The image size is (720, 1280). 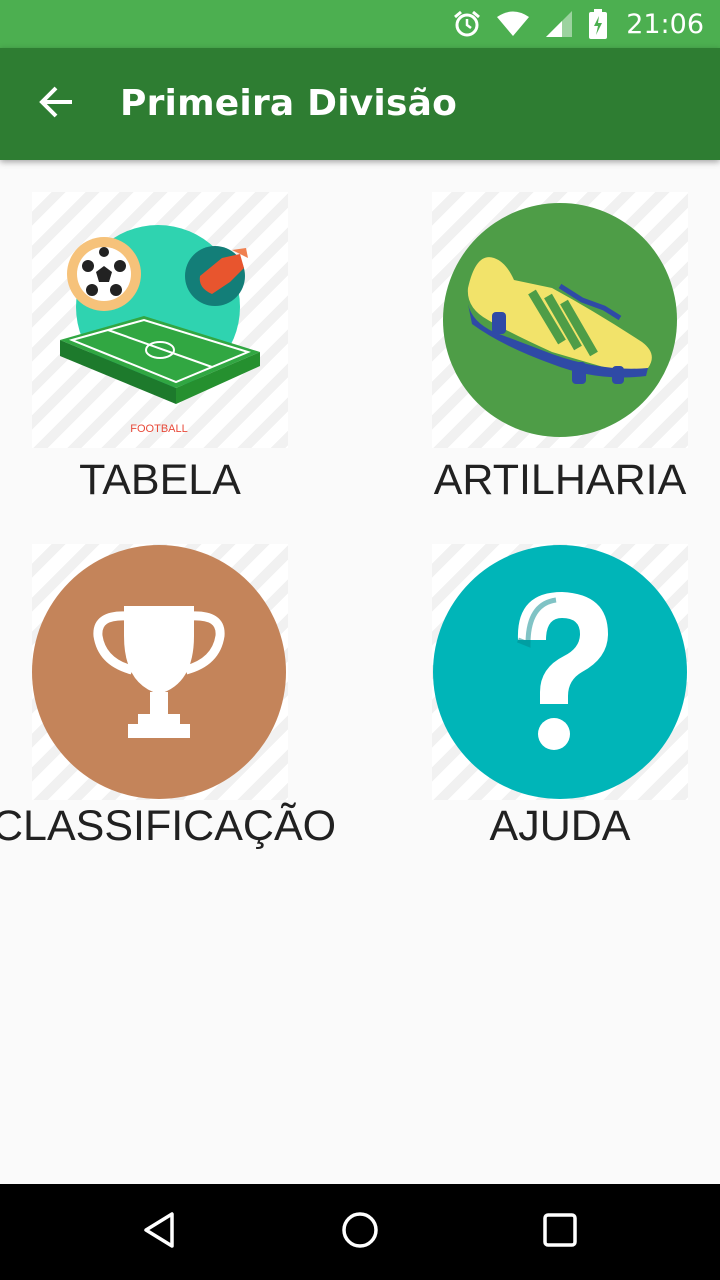 I want to click on menu-item-artilharia: ARTILHARIA, so click(x=560, y=352).